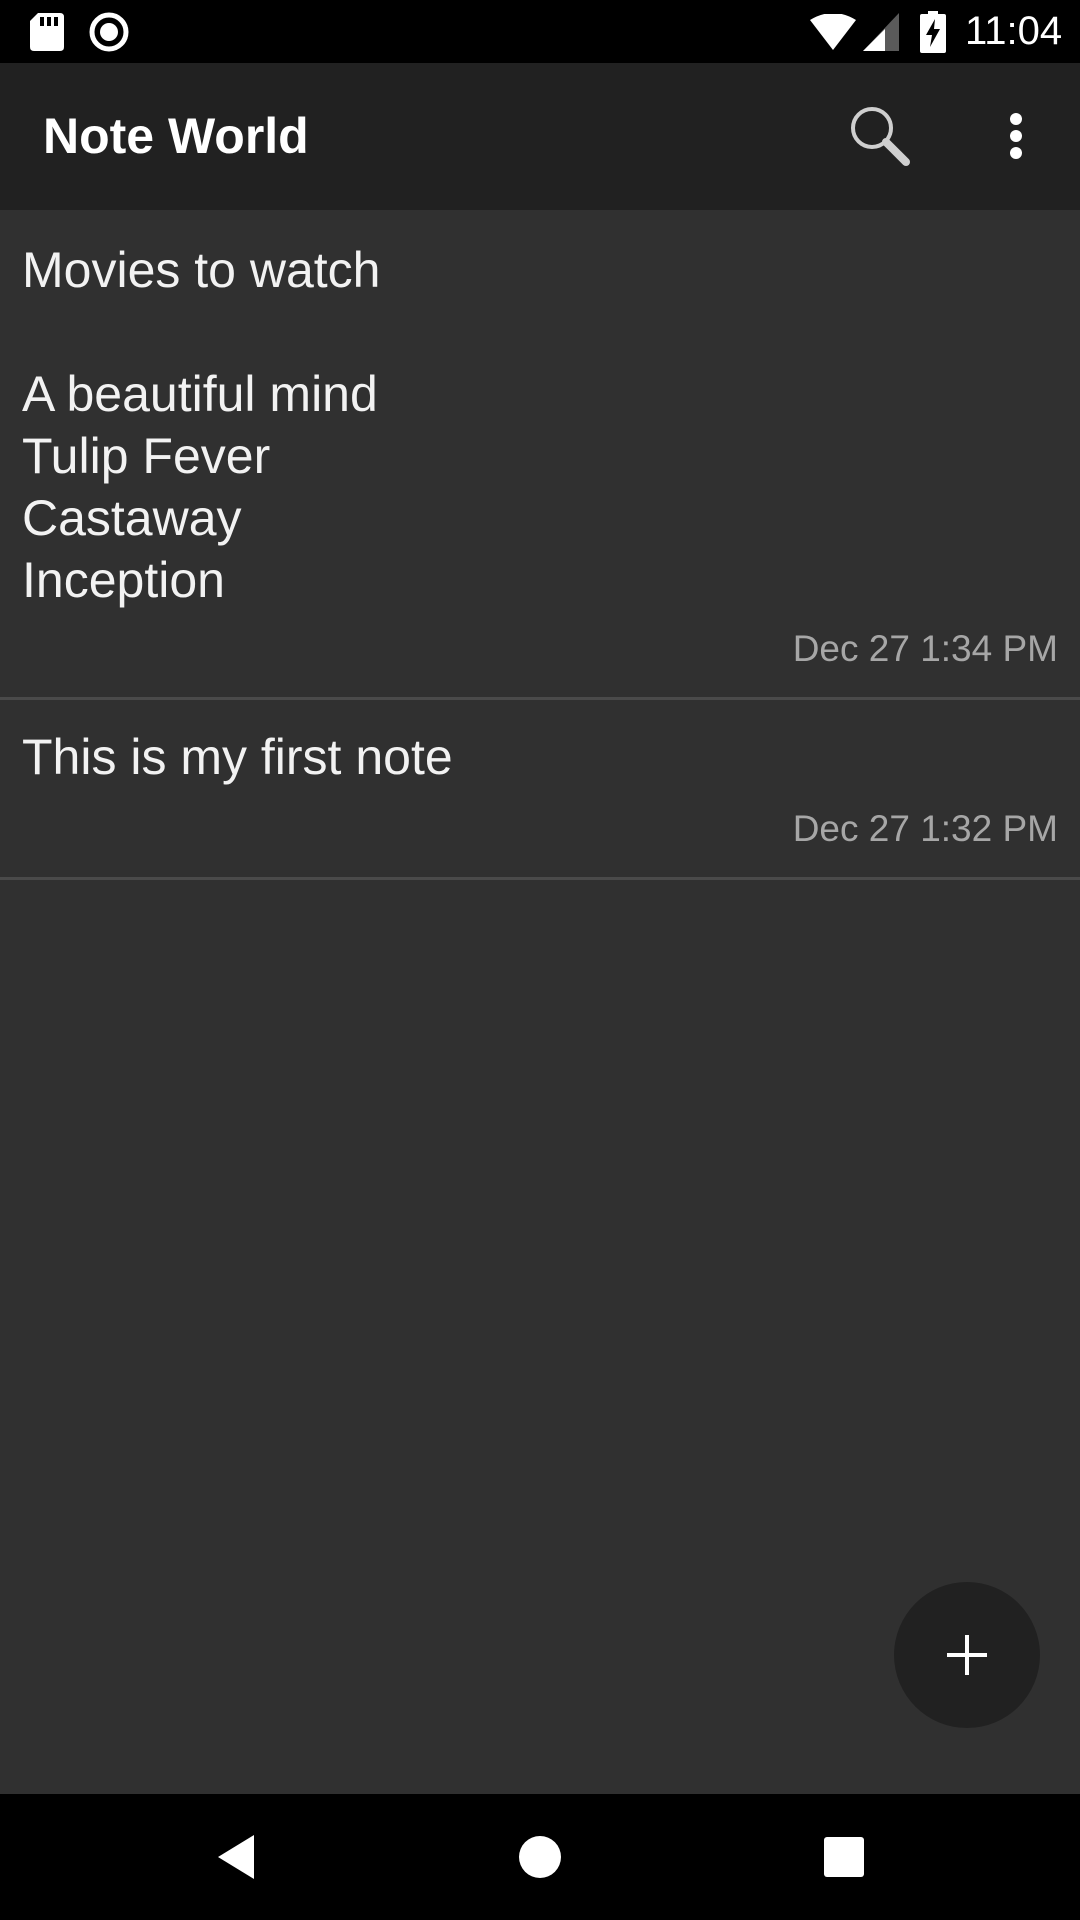 This screenshot has height=1920, width=1080. Describe the element at coordinates (176, 136) in the screenshot. I see `app-title: Note World` at that location.